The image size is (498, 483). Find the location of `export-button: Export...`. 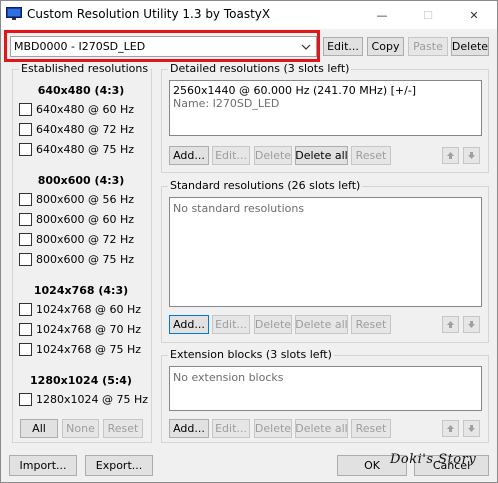

export-button: Export... is located at coordinates (119, 465).